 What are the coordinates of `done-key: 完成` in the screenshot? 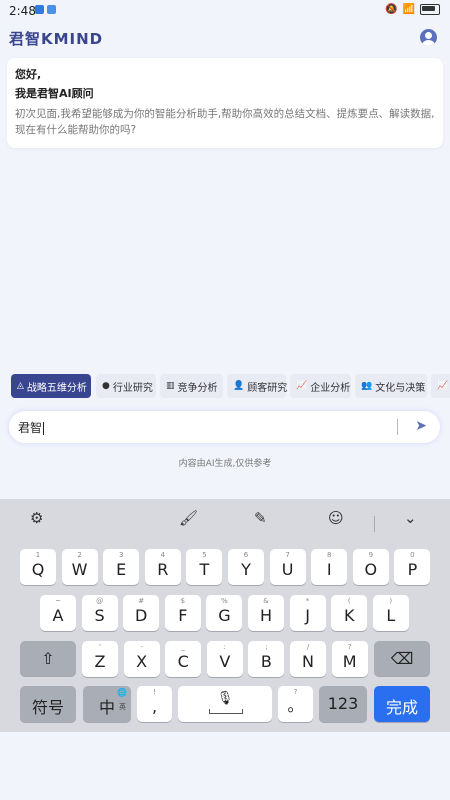 It's located at (402, 704).